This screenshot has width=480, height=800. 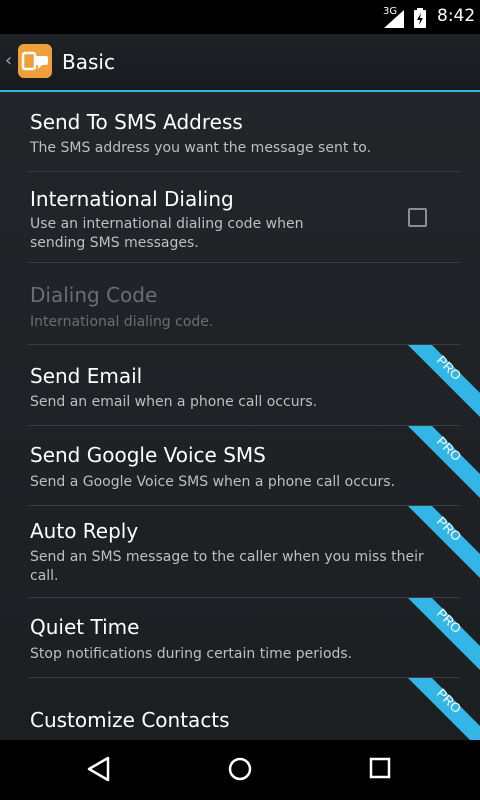 I want to click on chevron-left-icon: ‹, so click(x=8, y=60).